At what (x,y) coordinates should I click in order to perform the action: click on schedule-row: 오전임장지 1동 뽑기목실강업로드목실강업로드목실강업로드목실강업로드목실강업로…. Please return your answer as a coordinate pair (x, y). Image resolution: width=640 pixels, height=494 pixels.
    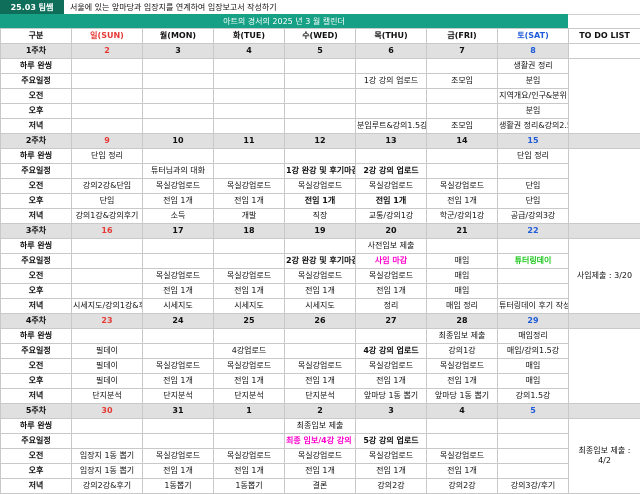
    Looking at the image, I should click on (320, 456).